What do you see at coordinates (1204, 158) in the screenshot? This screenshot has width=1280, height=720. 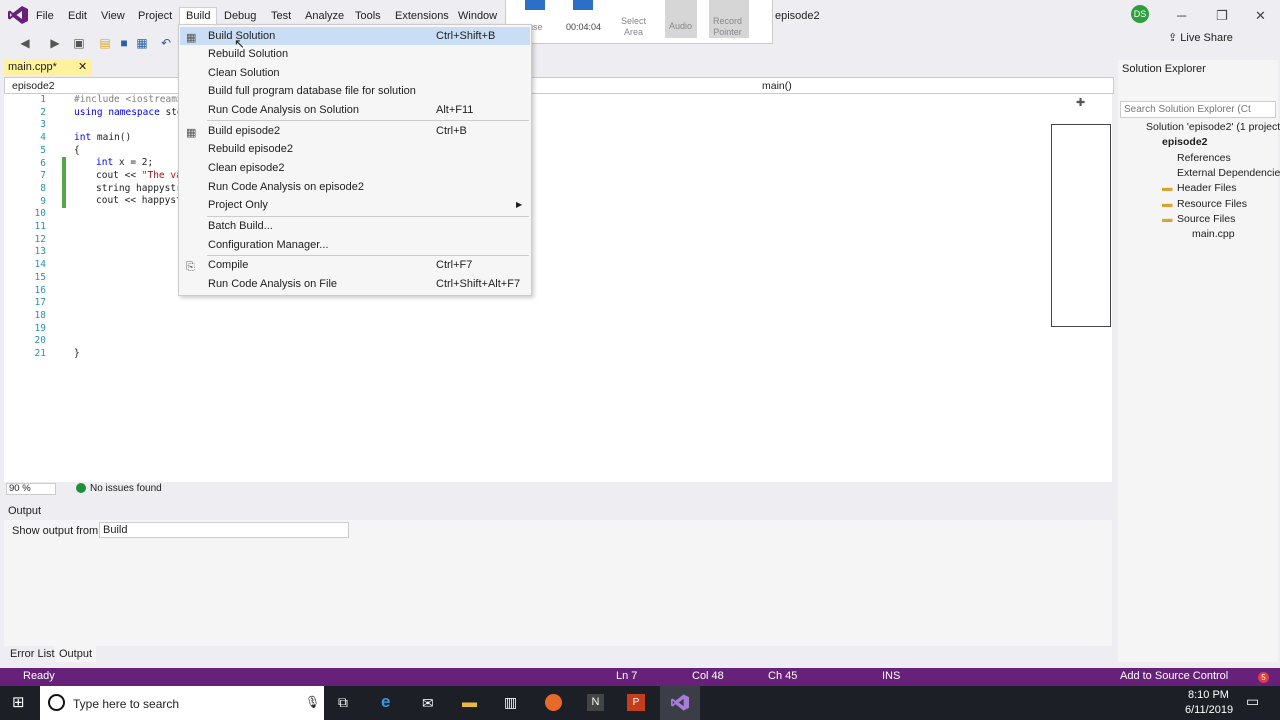 I see `tree-references: References` at bounding box center [1204, 158].